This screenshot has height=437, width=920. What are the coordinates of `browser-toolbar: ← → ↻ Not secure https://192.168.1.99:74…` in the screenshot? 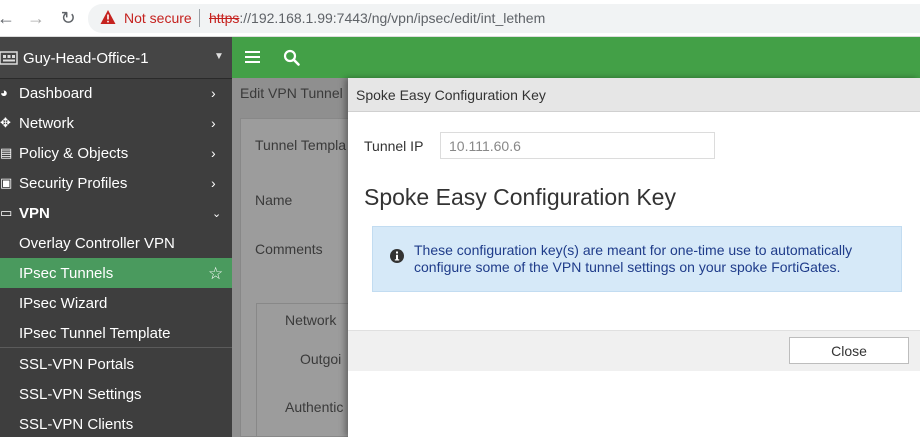 It's located at (460, 18).